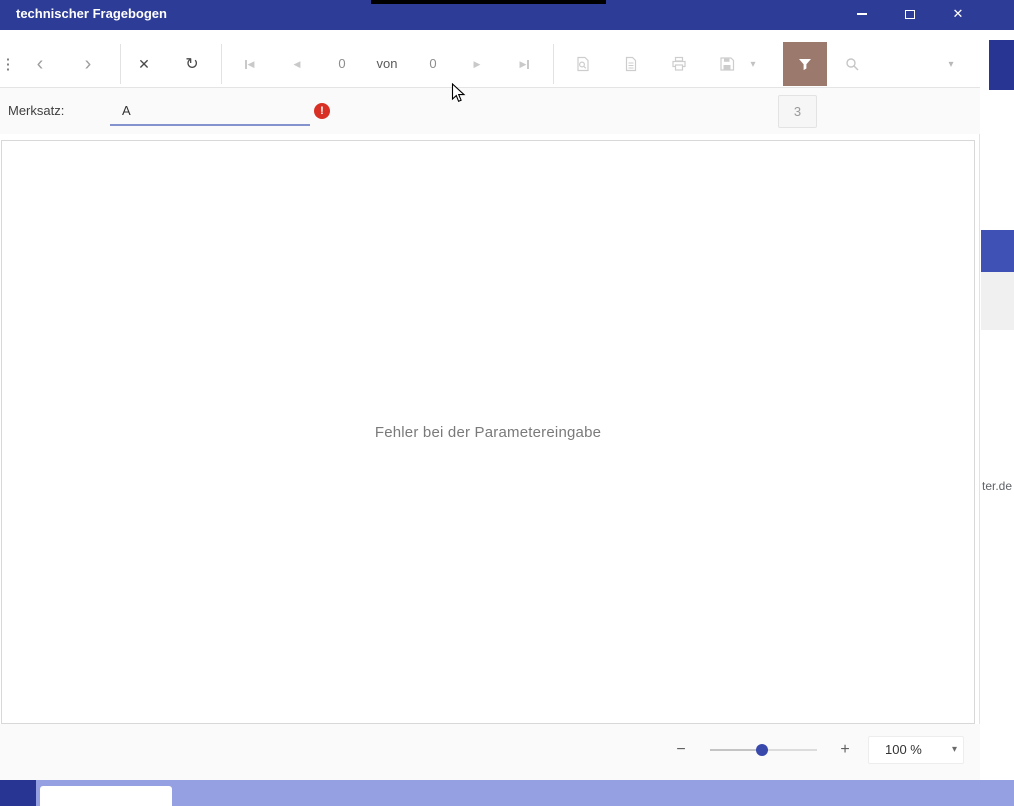  I want to click on search-button, so click(852, 64).